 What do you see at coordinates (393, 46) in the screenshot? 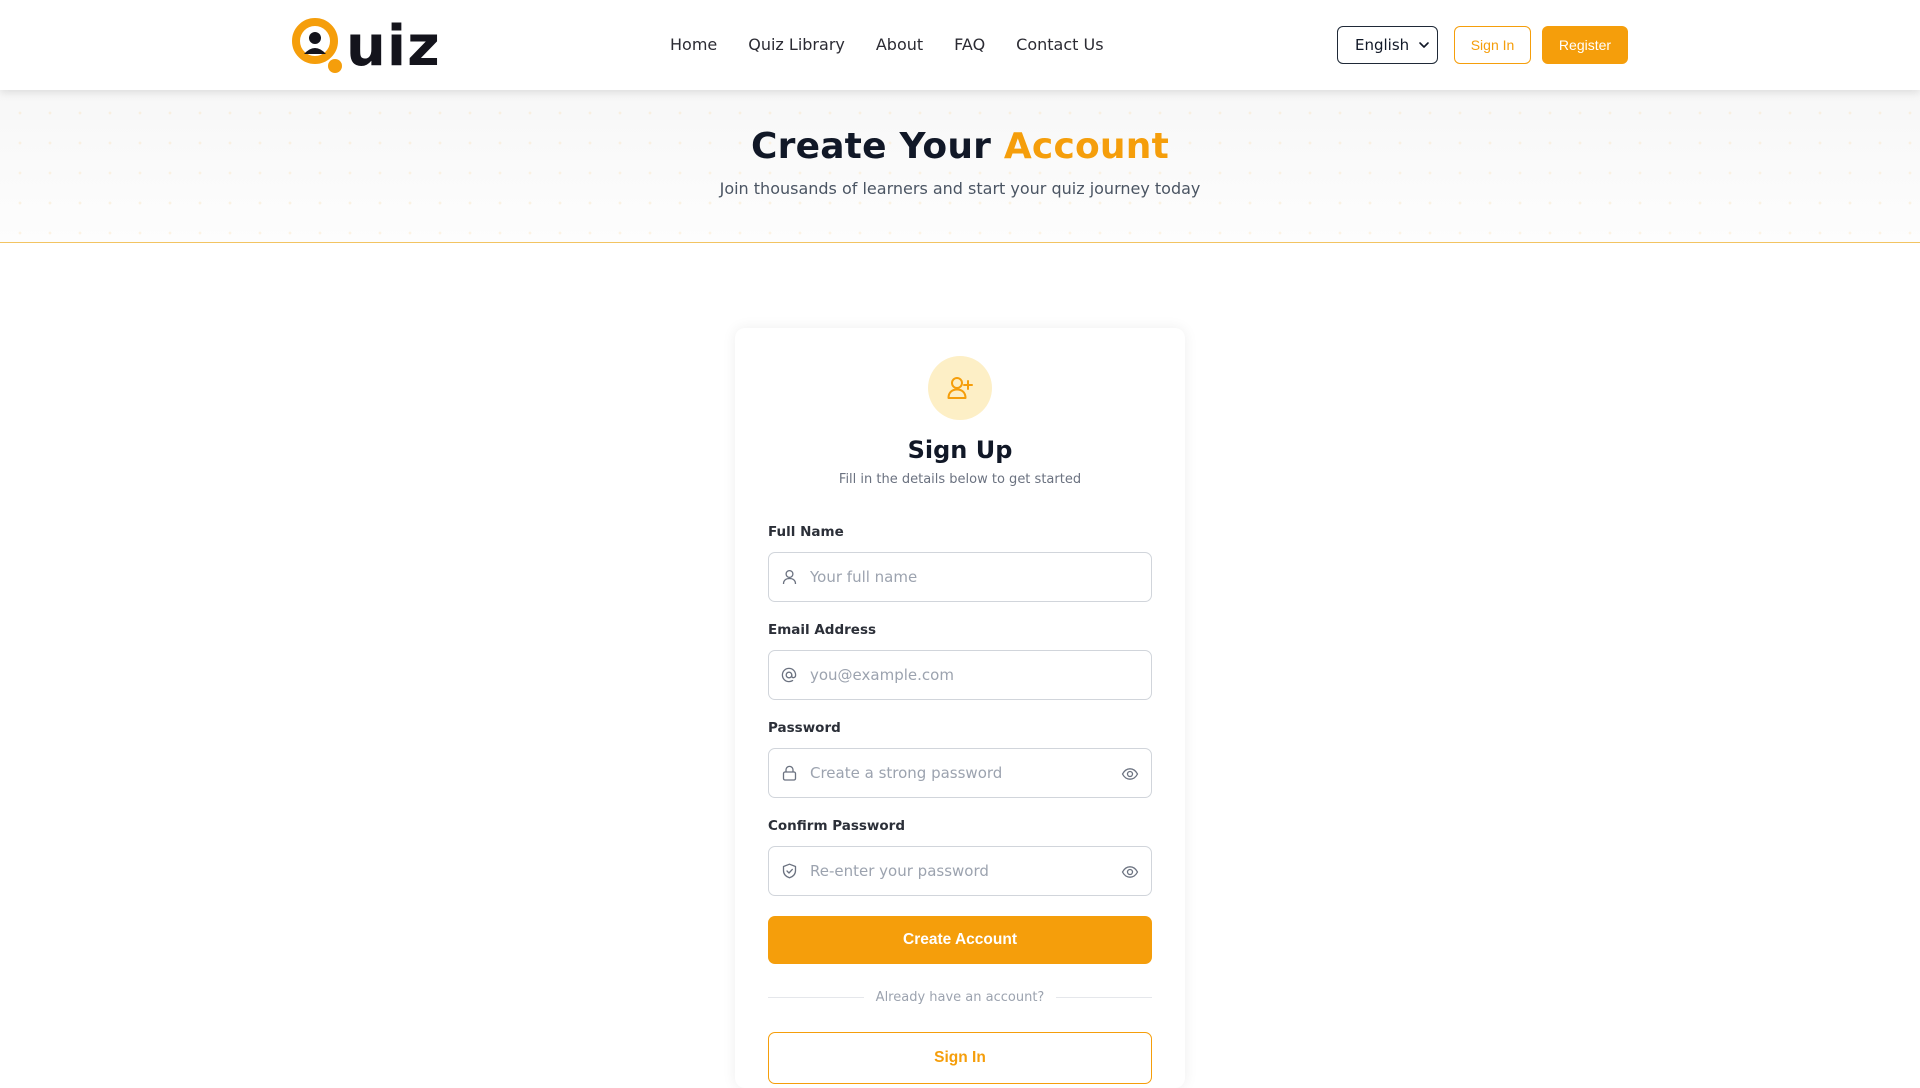
I see `logo-text: uiz` at bounding box center [393, 46].